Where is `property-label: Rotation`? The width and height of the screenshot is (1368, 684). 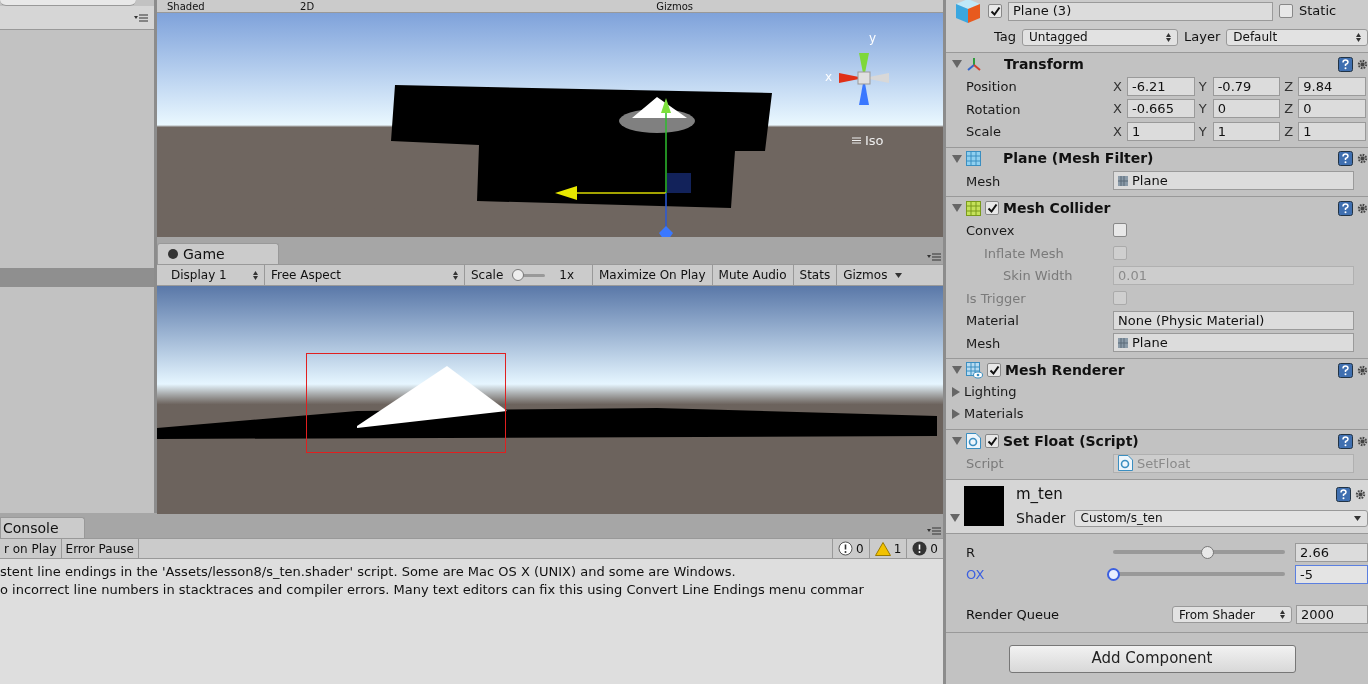
property-label: Rotation is located at coordinates (993, 109).